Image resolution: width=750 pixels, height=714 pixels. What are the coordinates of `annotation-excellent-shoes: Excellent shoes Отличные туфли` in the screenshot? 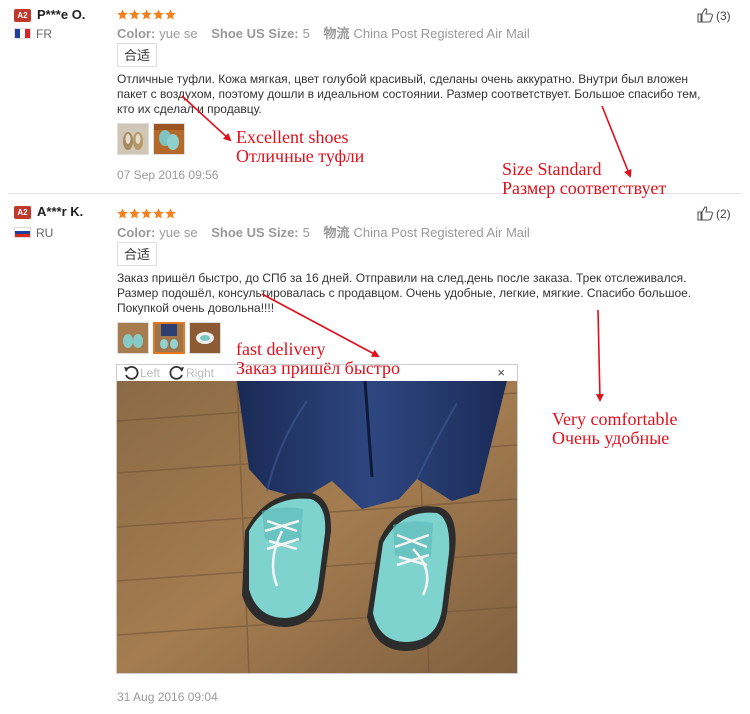 It's located at (300, 147).